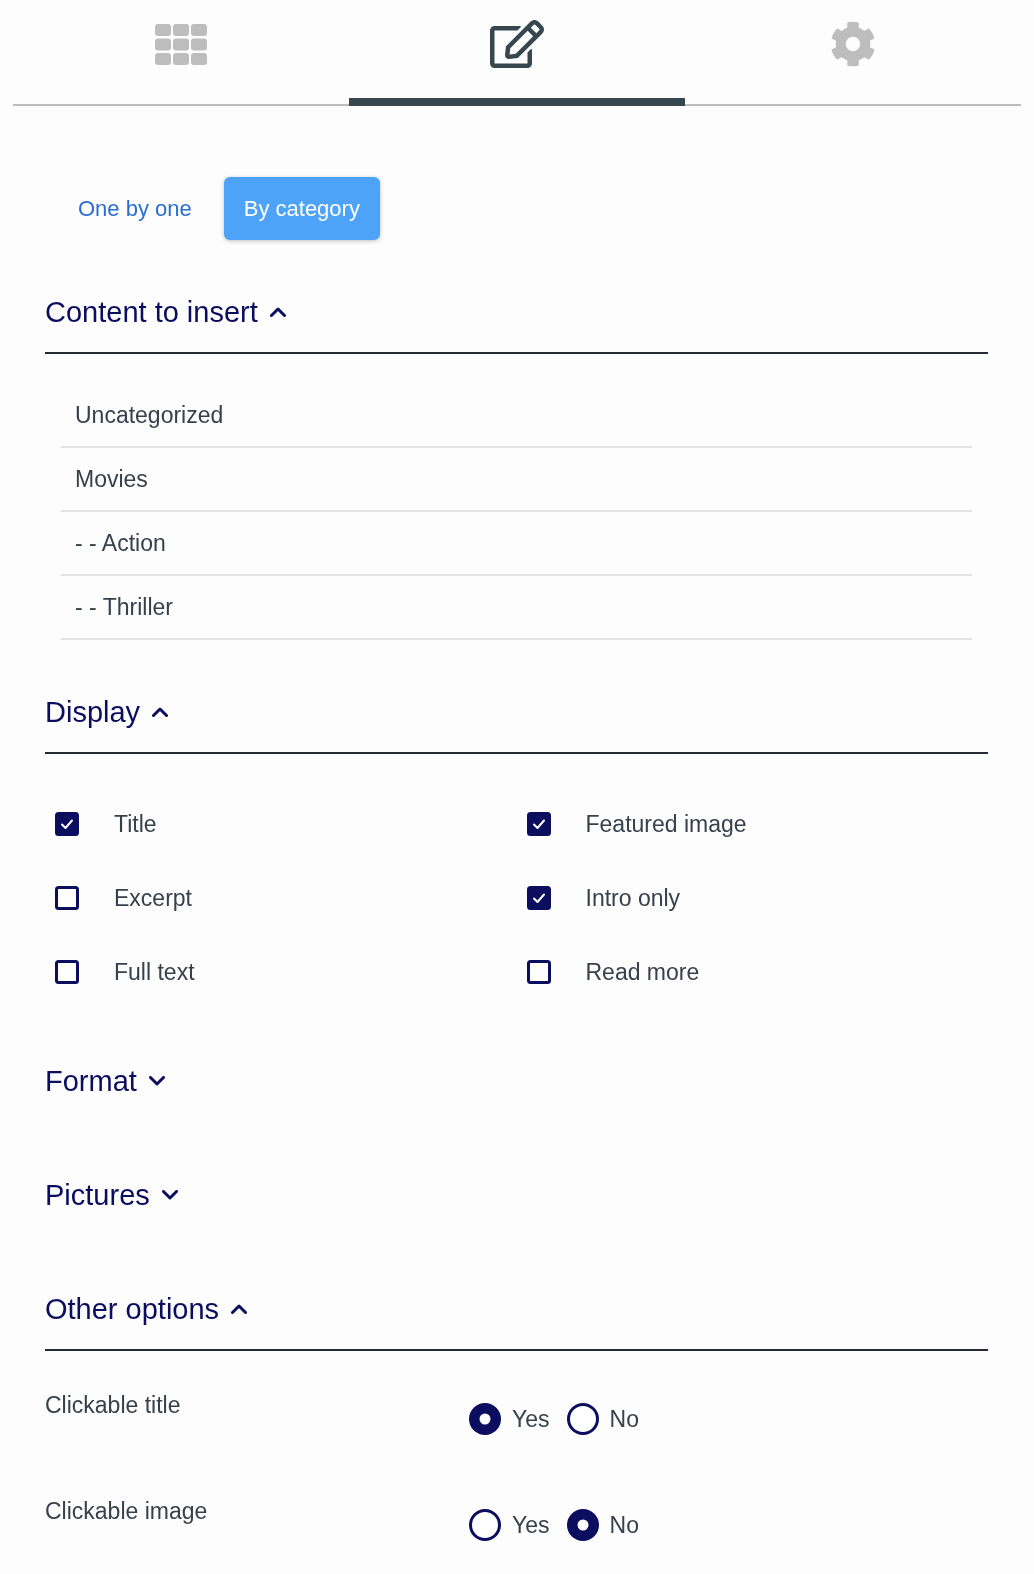  What do you see at coordinates (517, 44) in the screenshot?
I see `edit-icon` at bounding box center [517, 44].